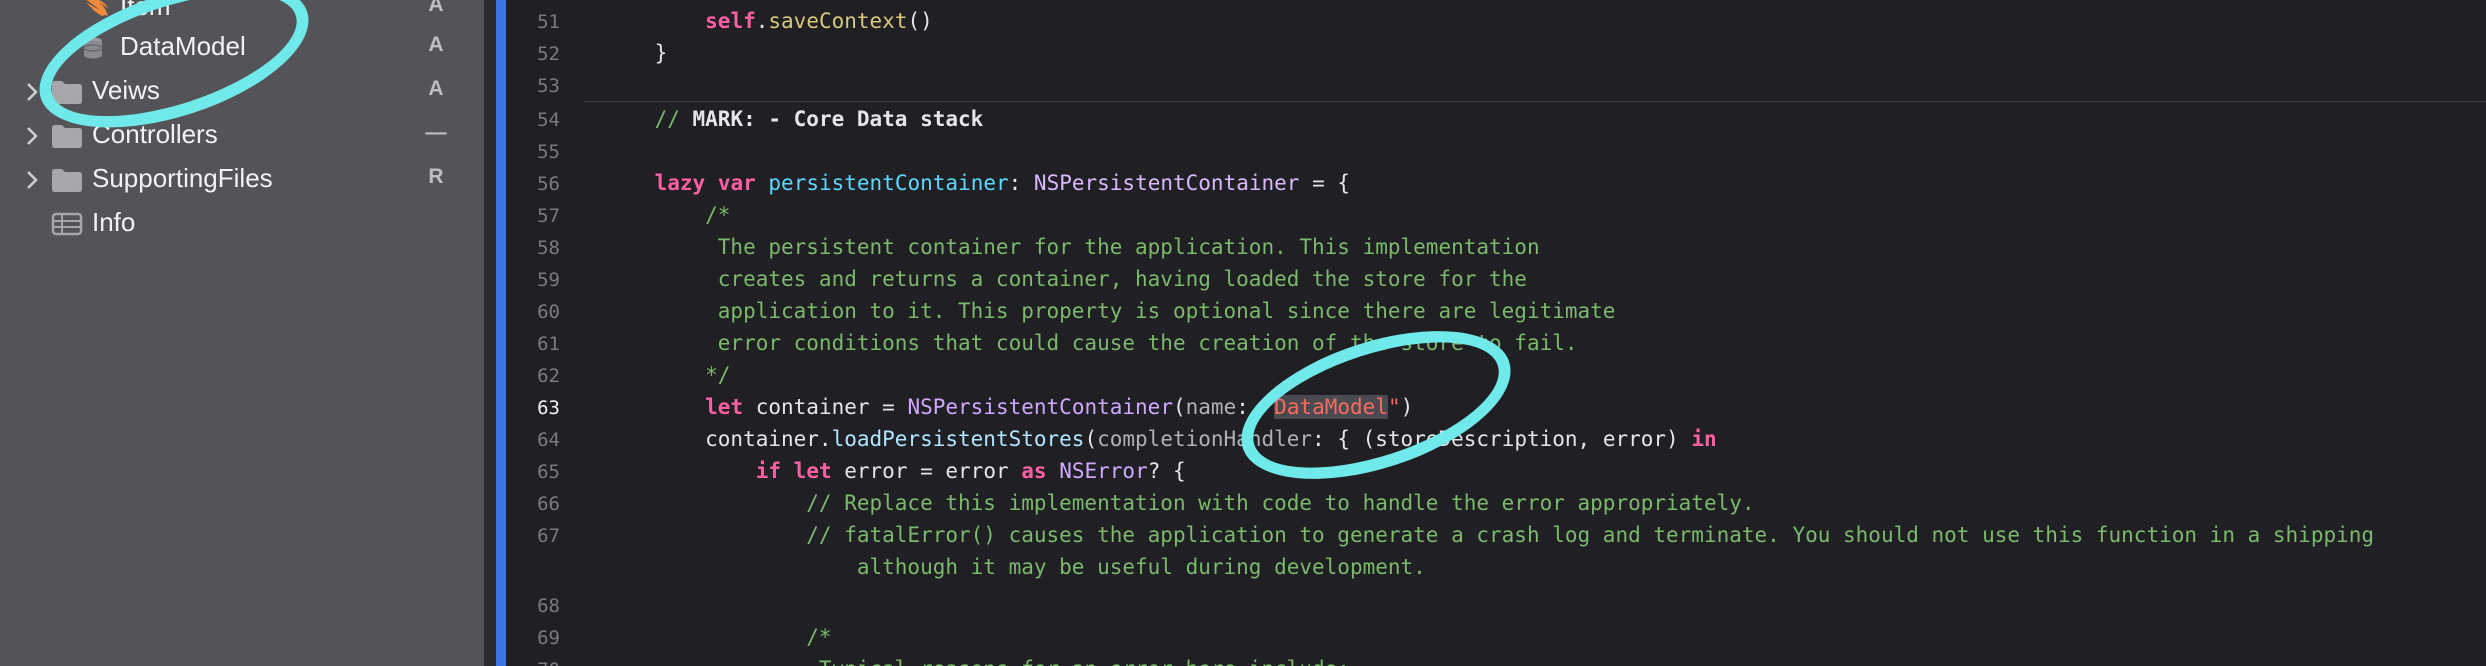 This screenshot has width=2486, height=666. Describe the element at coordinates (970, 471) in the screenshot. I see `code-text: if let error = error as NSError? {` at that location.